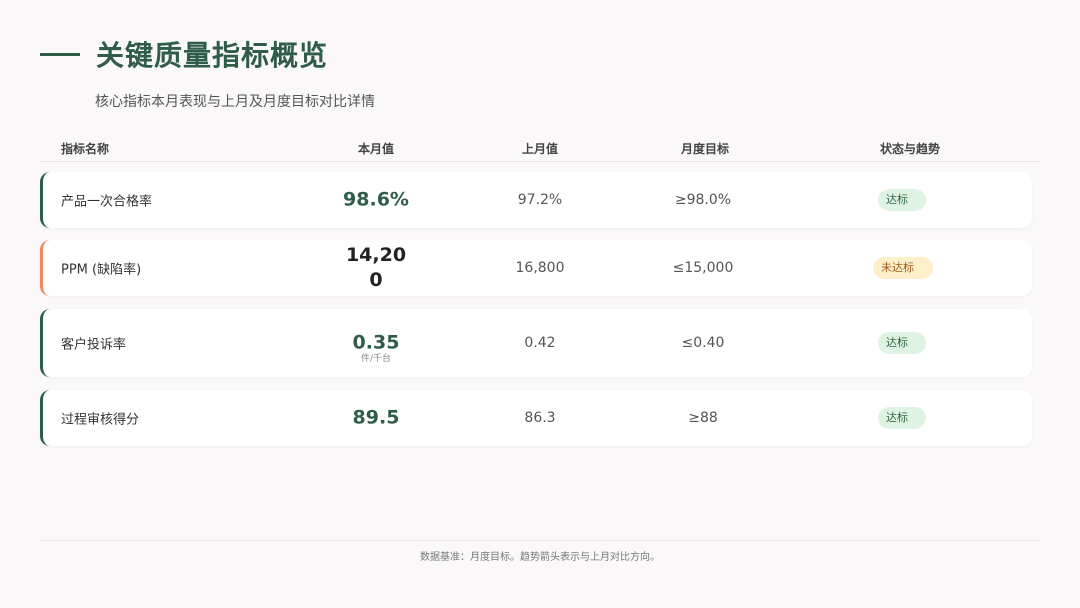 The width and height of the screenshot is (1080, 608). I want to click on column-header-last: 上月值, so click(540, 149).